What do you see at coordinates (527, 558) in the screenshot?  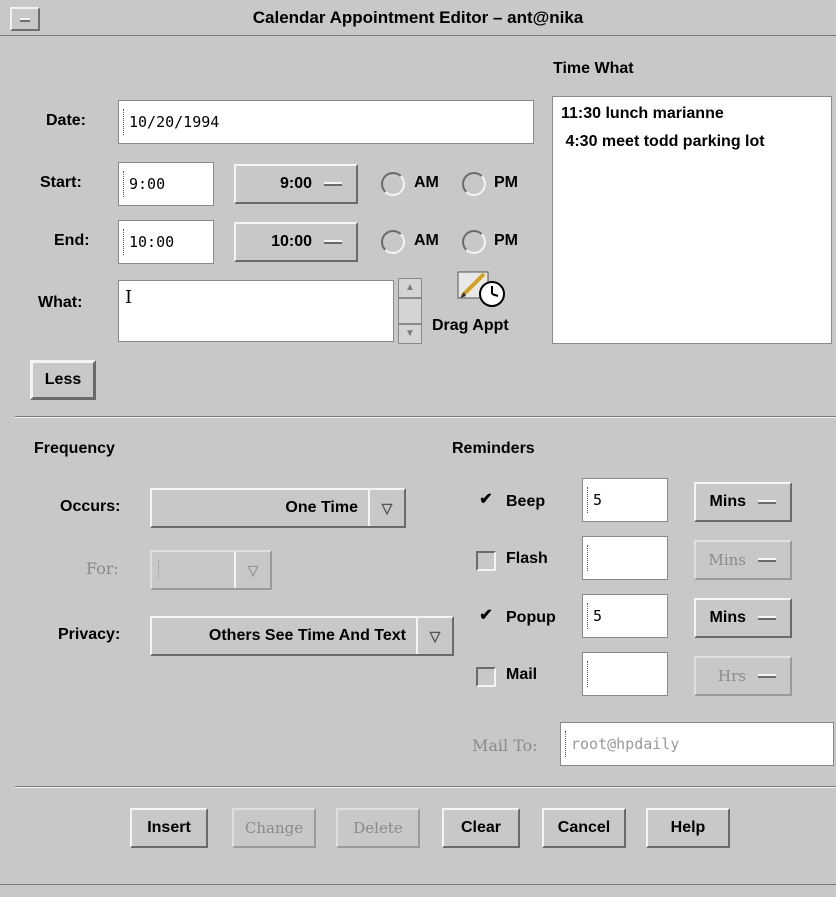 I see `flash-label: Flash` at bounding box center [527, 558].